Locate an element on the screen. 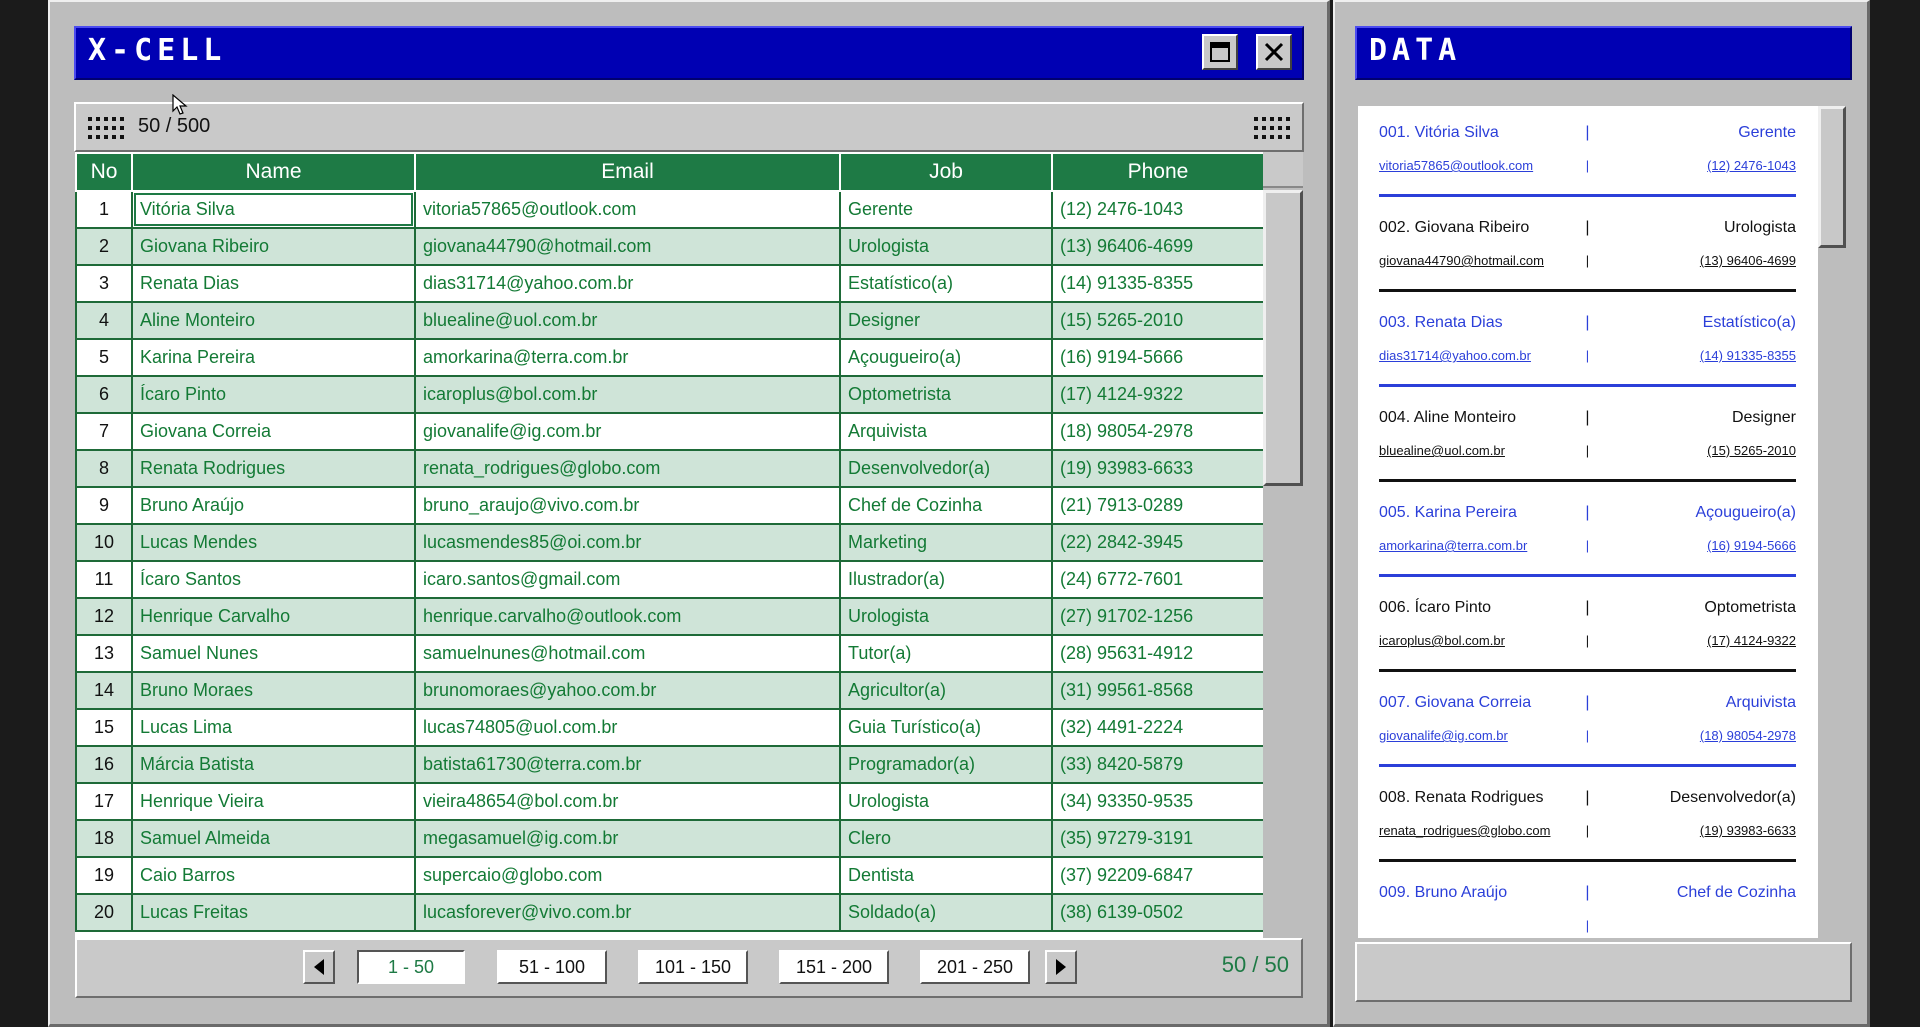 The height and width of the screenshot is (1027, 1920). cell-job: Guia Turístico(a) is located at coordinates (946, 727).